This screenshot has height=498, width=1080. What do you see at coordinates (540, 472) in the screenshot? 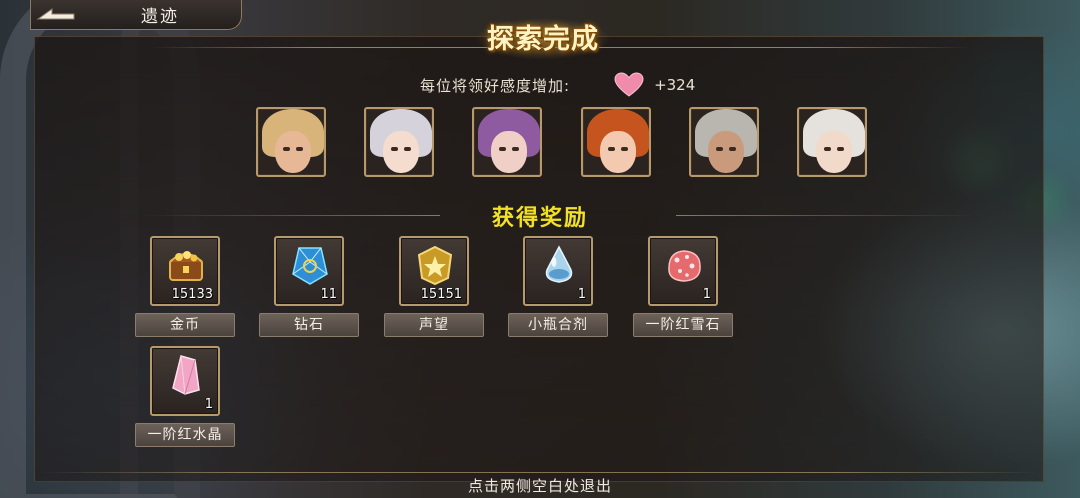
I see `panel-bottom-divider` at bounding box center [540, 472].